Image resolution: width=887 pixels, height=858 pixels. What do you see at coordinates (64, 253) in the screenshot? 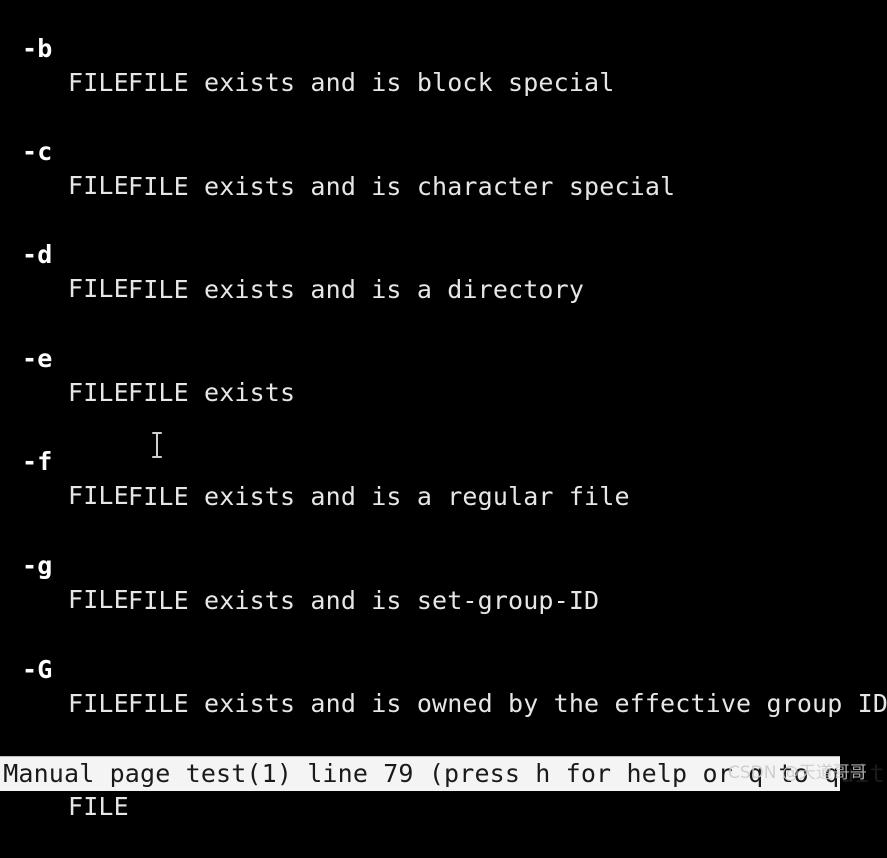
I see `option-line-d: -d FILE` at bounding box center [64, 253].